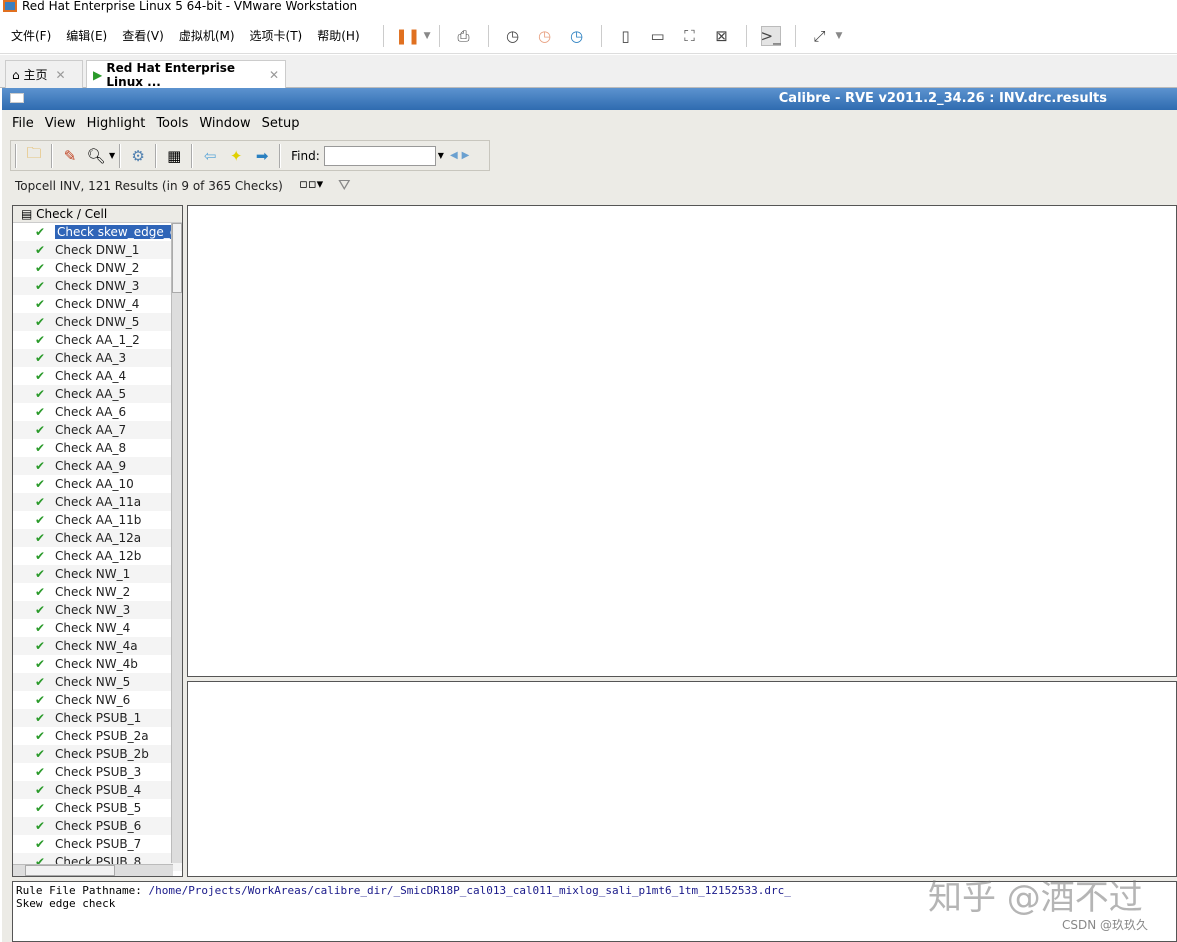  I want to click on check-row: ✔ Check NW_5, so click(97, 682).